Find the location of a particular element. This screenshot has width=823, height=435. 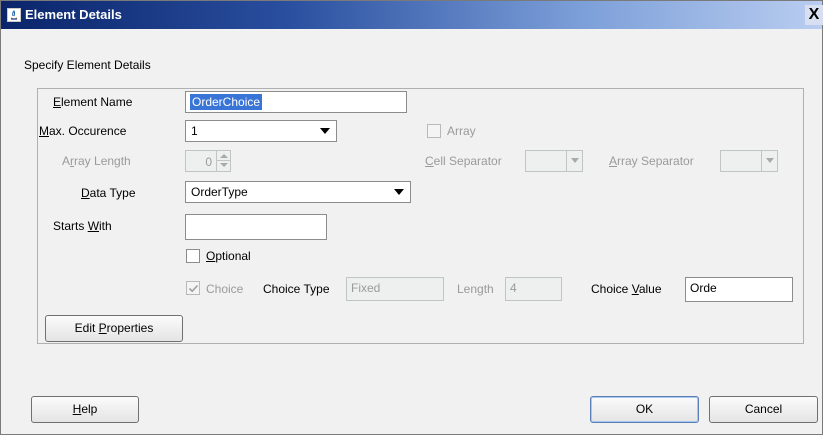

choice-checkbox is located at coordinates (193, 288).